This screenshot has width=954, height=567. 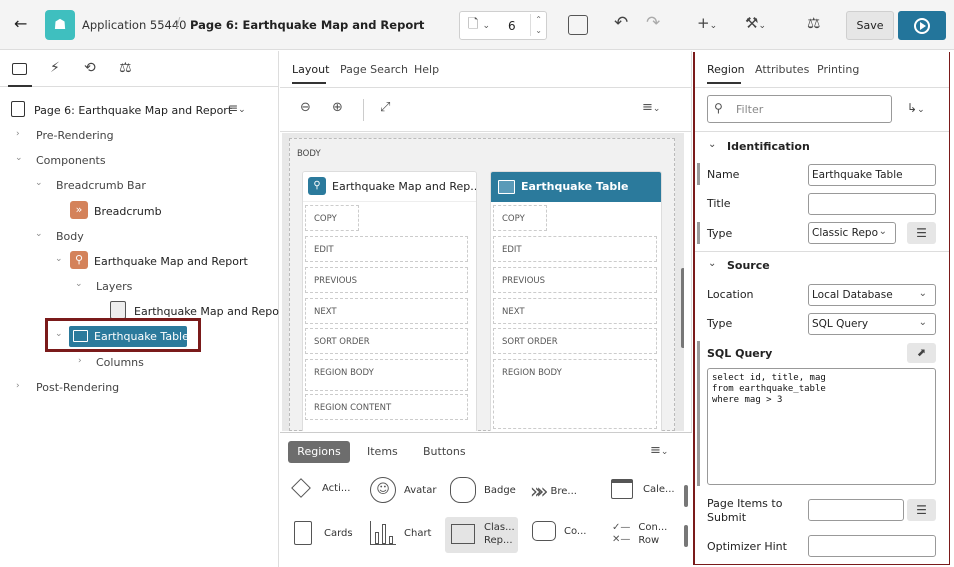 I want to click on tree-breadcrumb: Breadcrumb, so click(x=128, y=211).